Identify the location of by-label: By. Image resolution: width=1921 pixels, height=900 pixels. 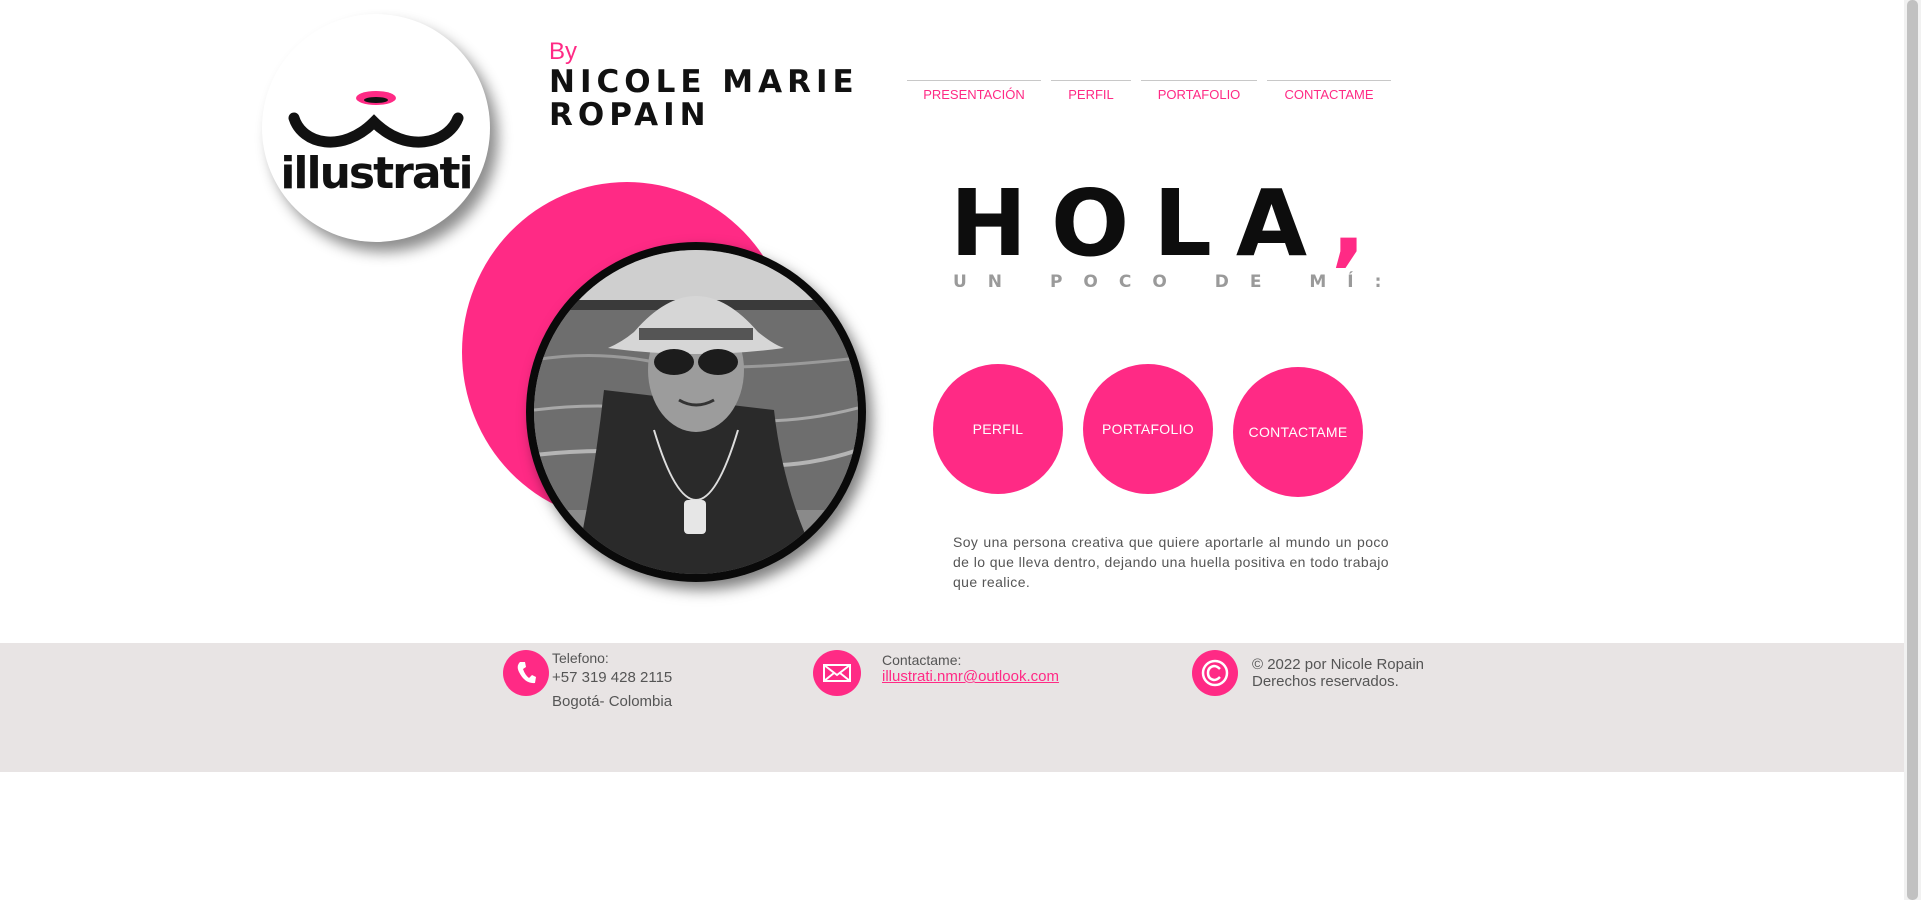
(563, 51).